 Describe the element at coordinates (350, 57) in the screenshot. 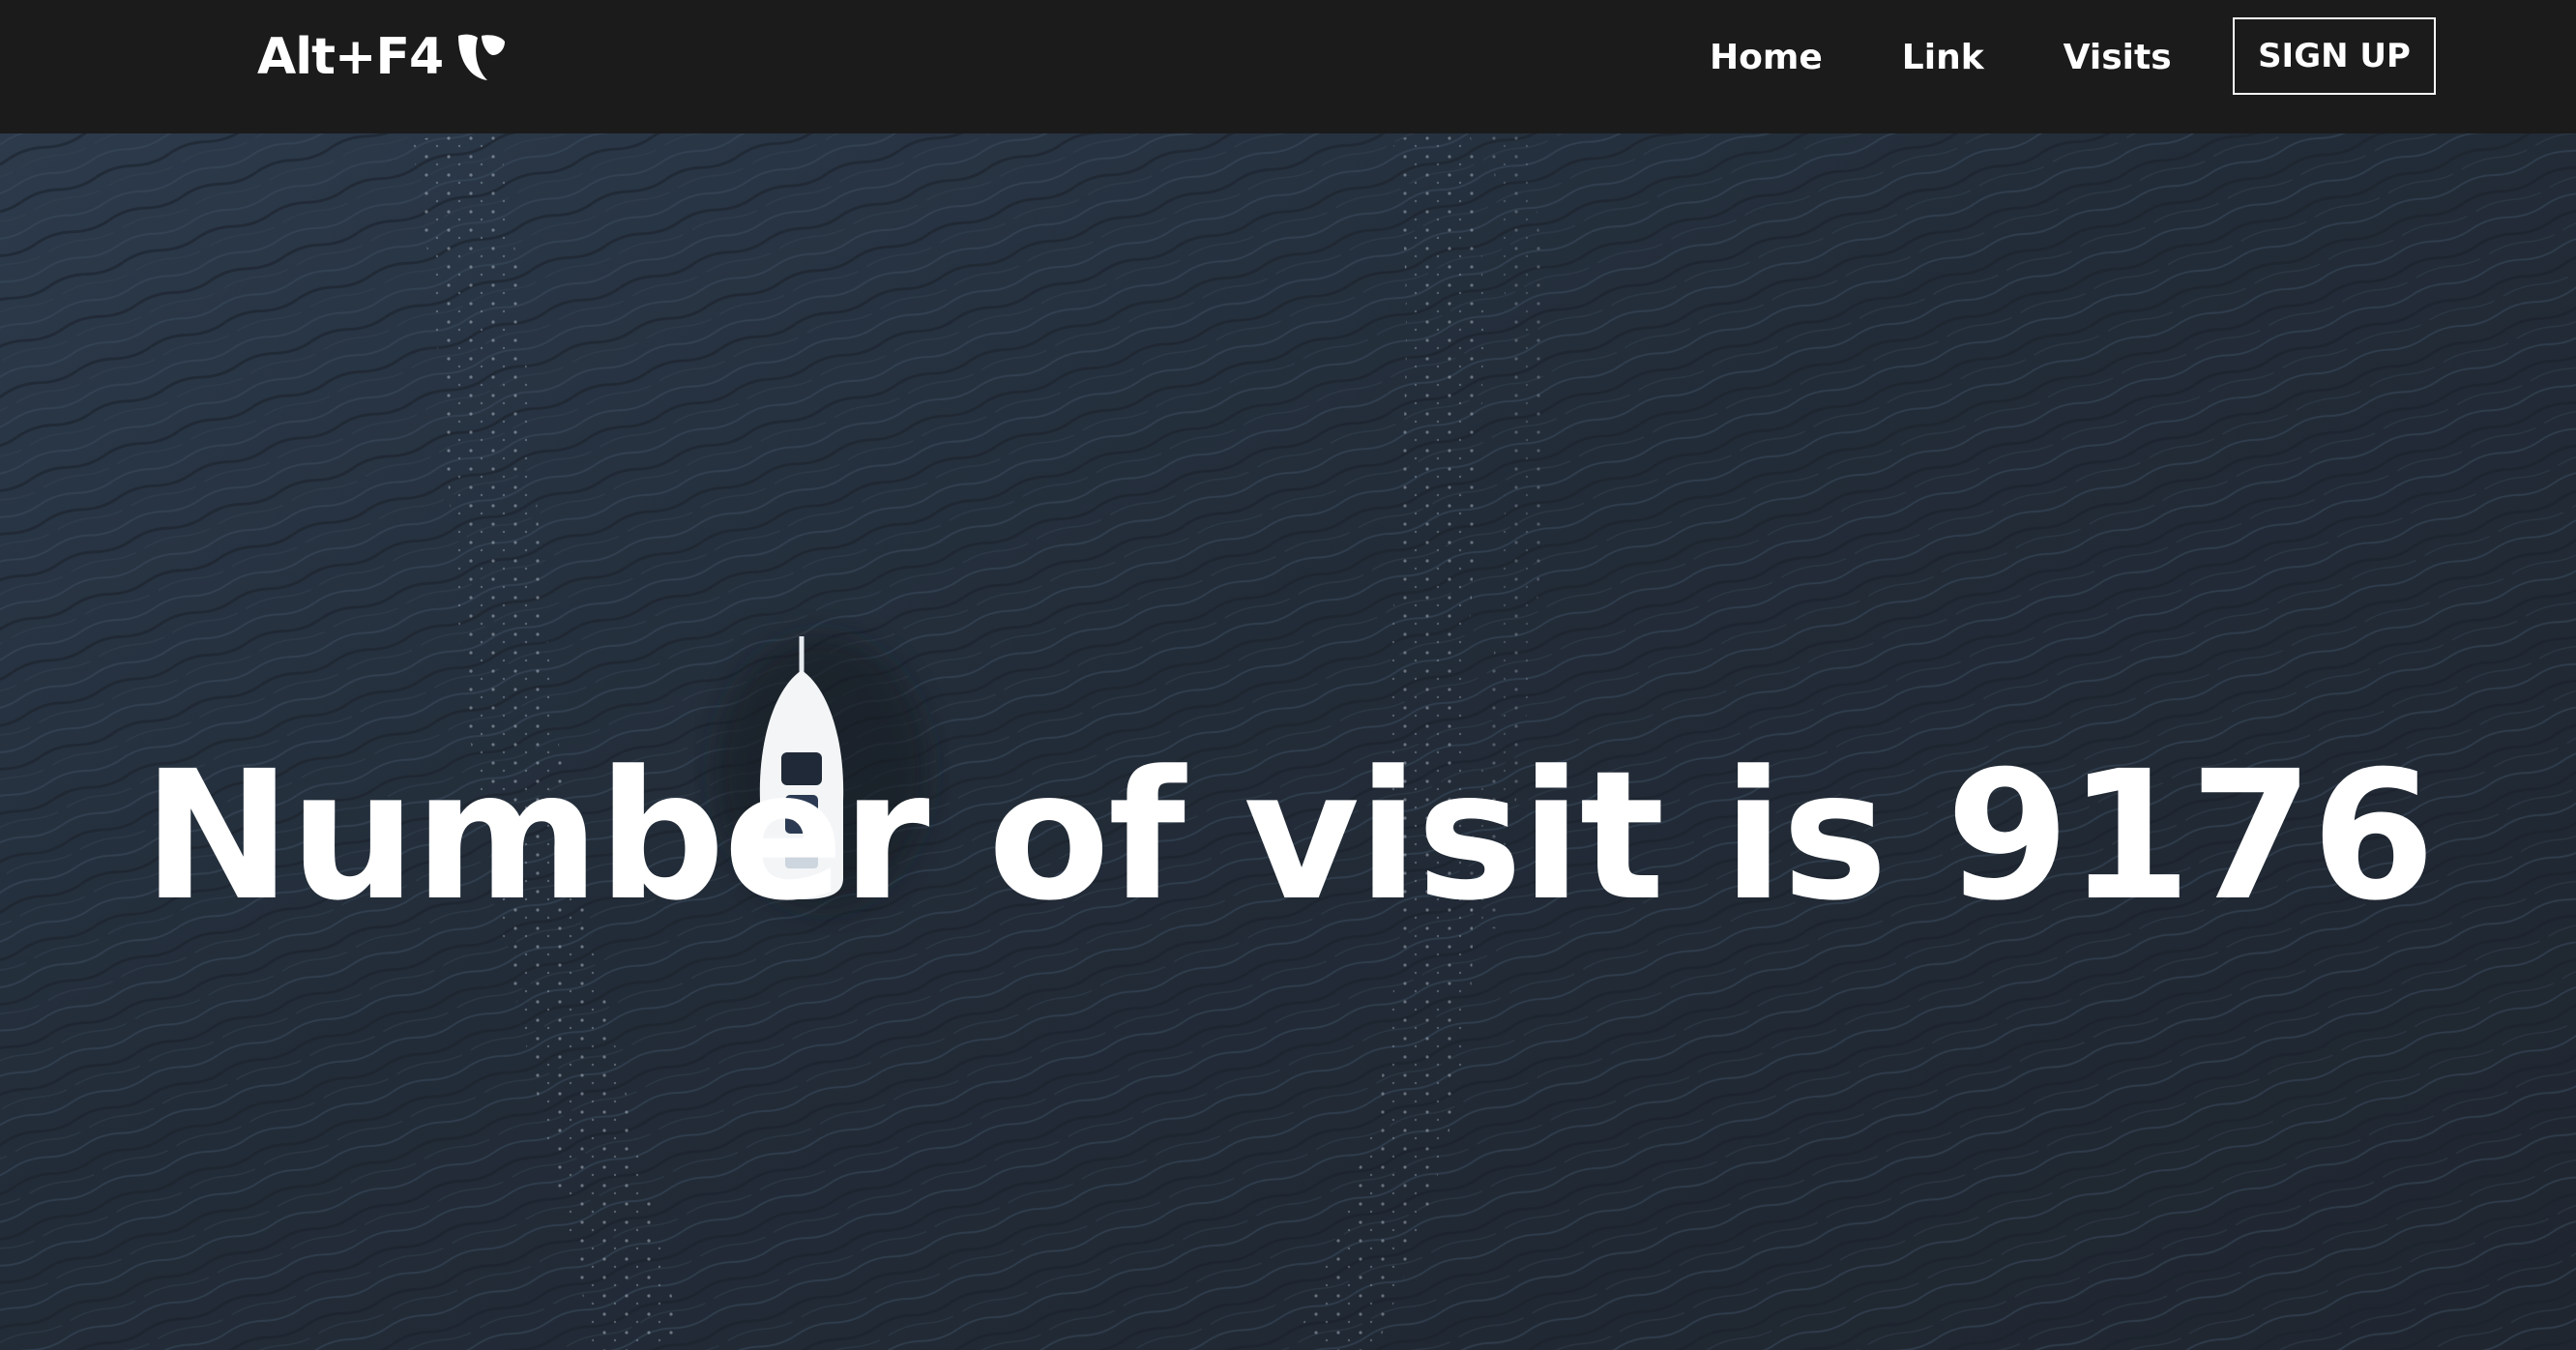

I see `brand-name: Alt+F4` at that location.